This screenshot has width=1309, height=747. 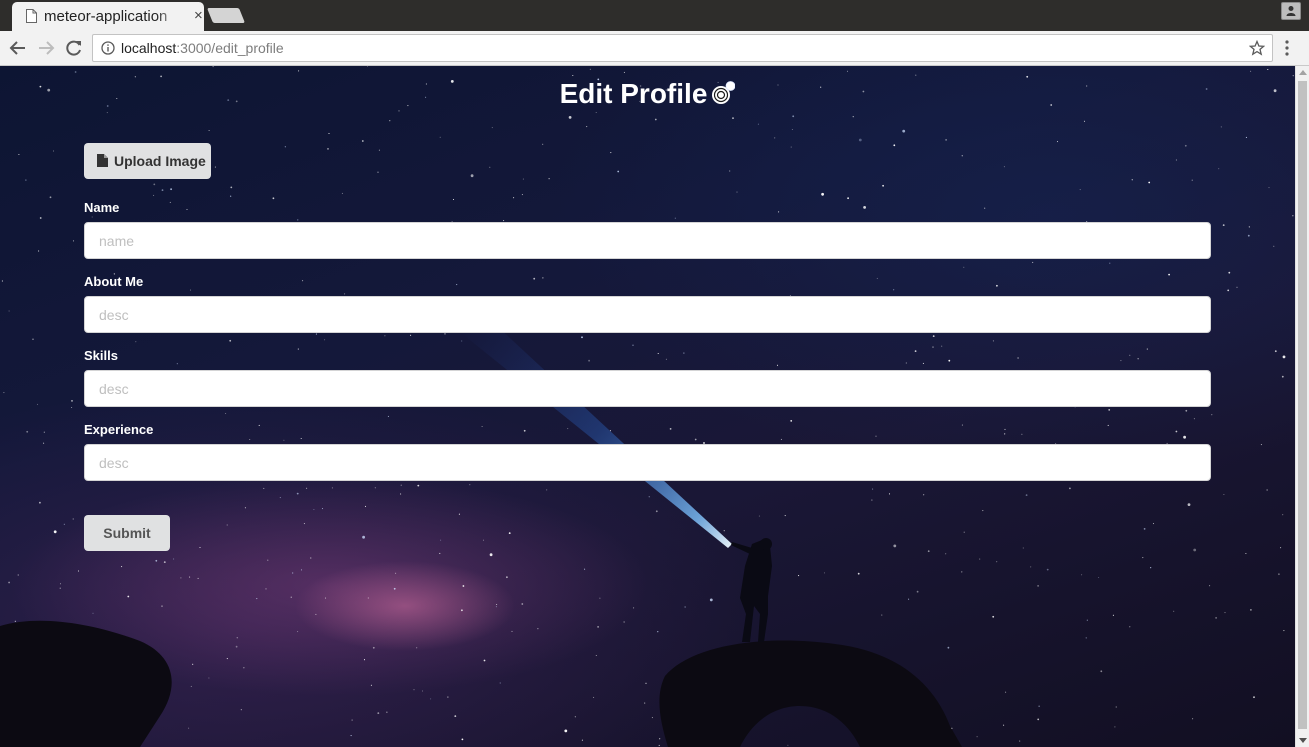 I want to click on reload-icon, so click(x=74, y=48).